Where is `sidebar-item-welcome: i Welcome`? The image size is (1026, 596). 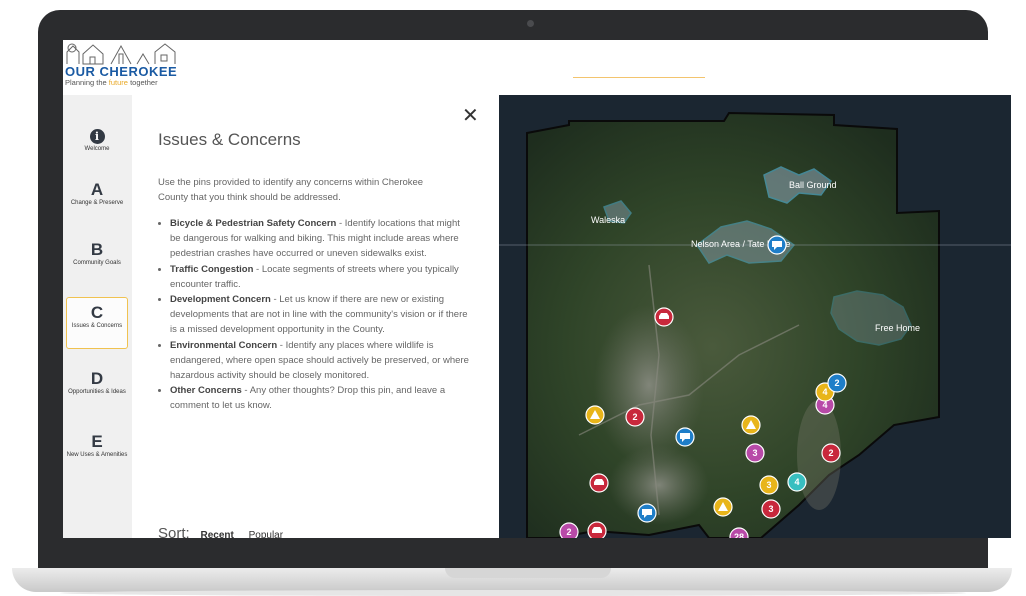 sidebar-item-welcome: i Welcome is located at coordinates (97, 140).